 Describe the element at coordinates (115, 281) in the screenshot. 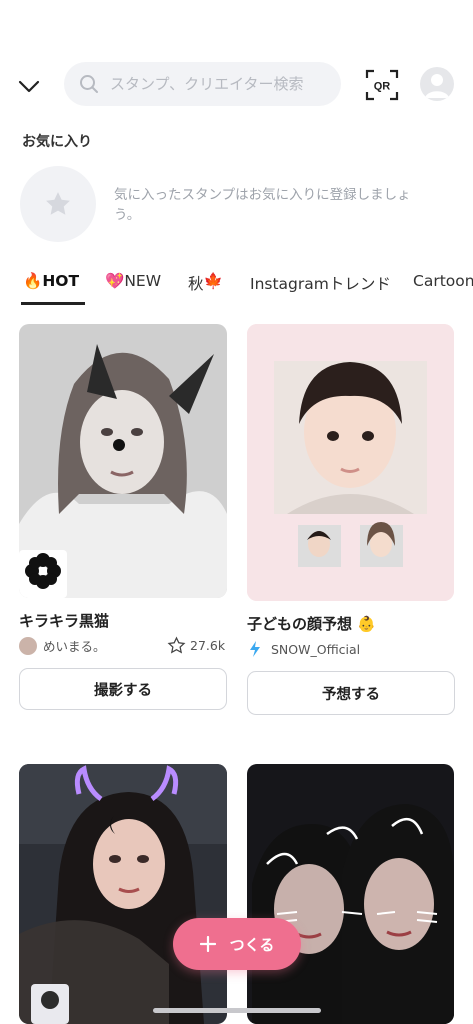

I see `heart-icon: 💖` at that location.